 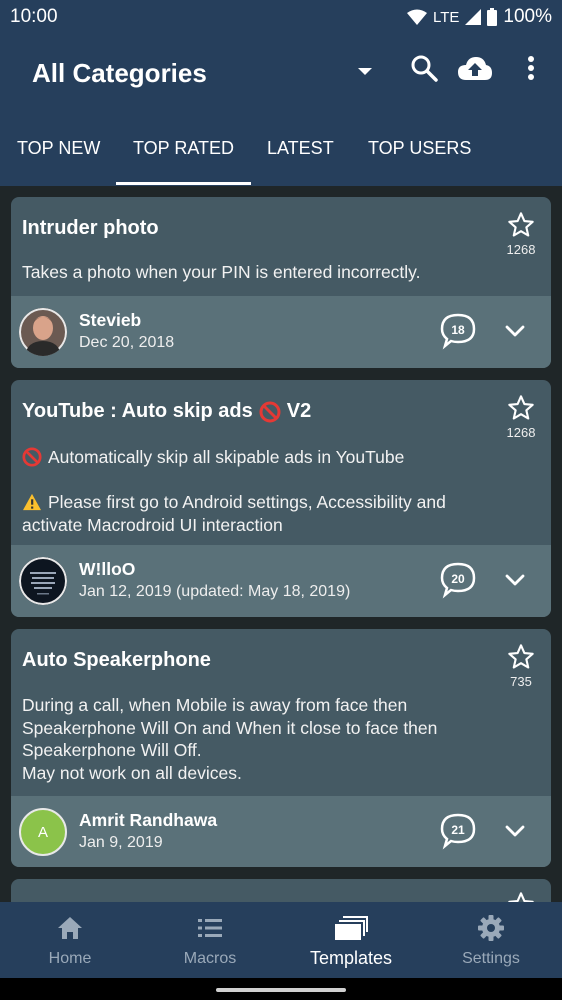 What do you see at coordinates (112, 750) in the screenshot?
I see `description-line: Speakerphone Will Off.` at bounding box center [112, 750].